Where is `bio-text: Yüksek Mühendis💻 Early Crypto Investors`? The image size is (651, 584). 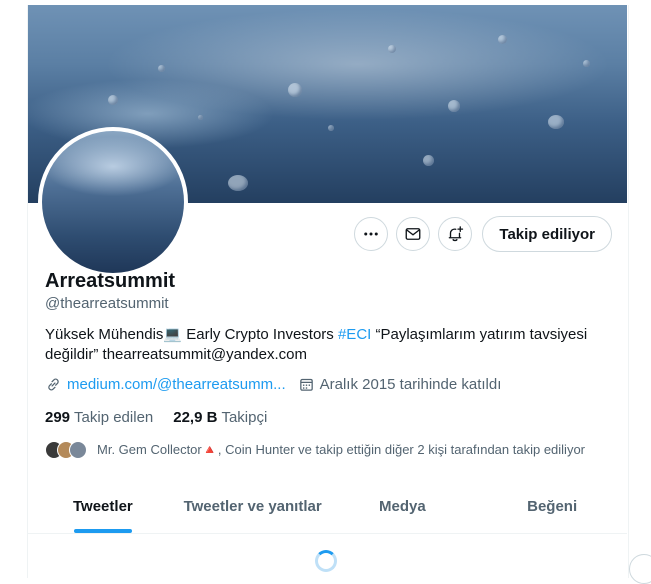 bio-text: Yüksek Mühendis💻 Early Crypto Investors is located at coordinates (191, 334).